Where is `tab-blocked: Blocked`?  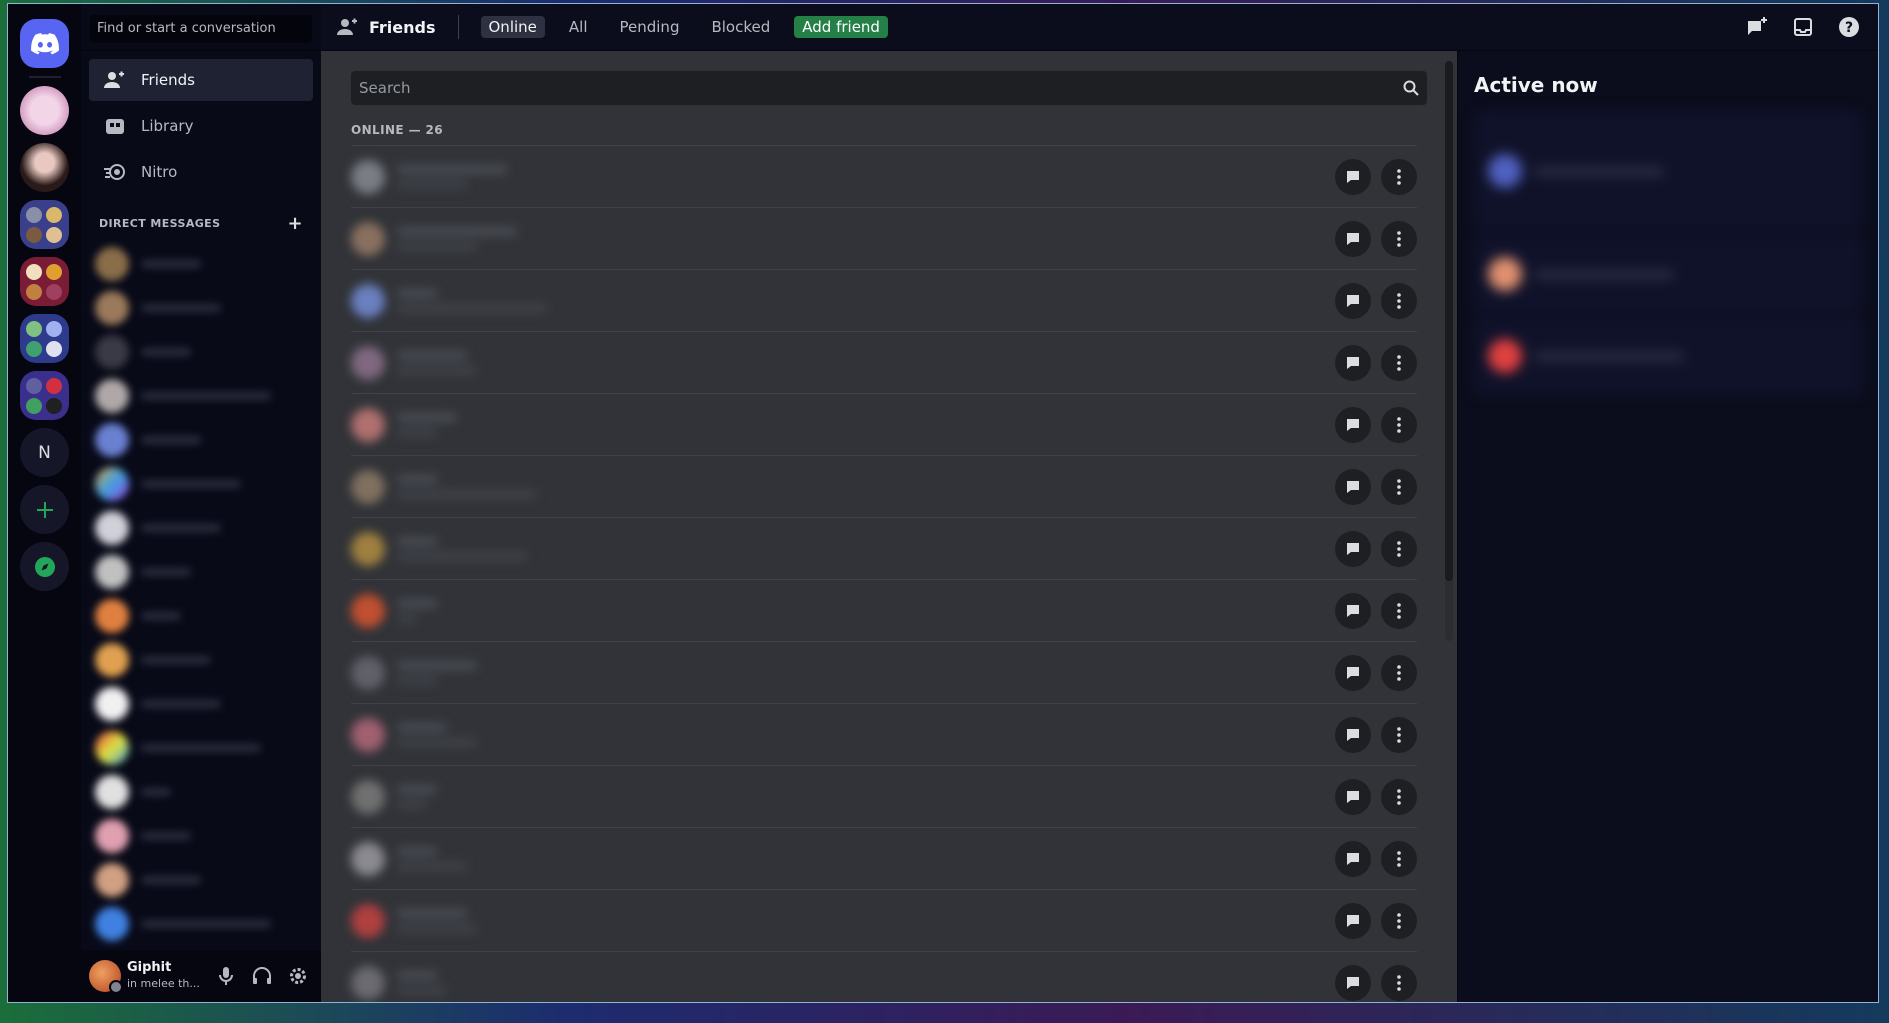 tab-blocked: Blocked is located at coordinates (740, 27).